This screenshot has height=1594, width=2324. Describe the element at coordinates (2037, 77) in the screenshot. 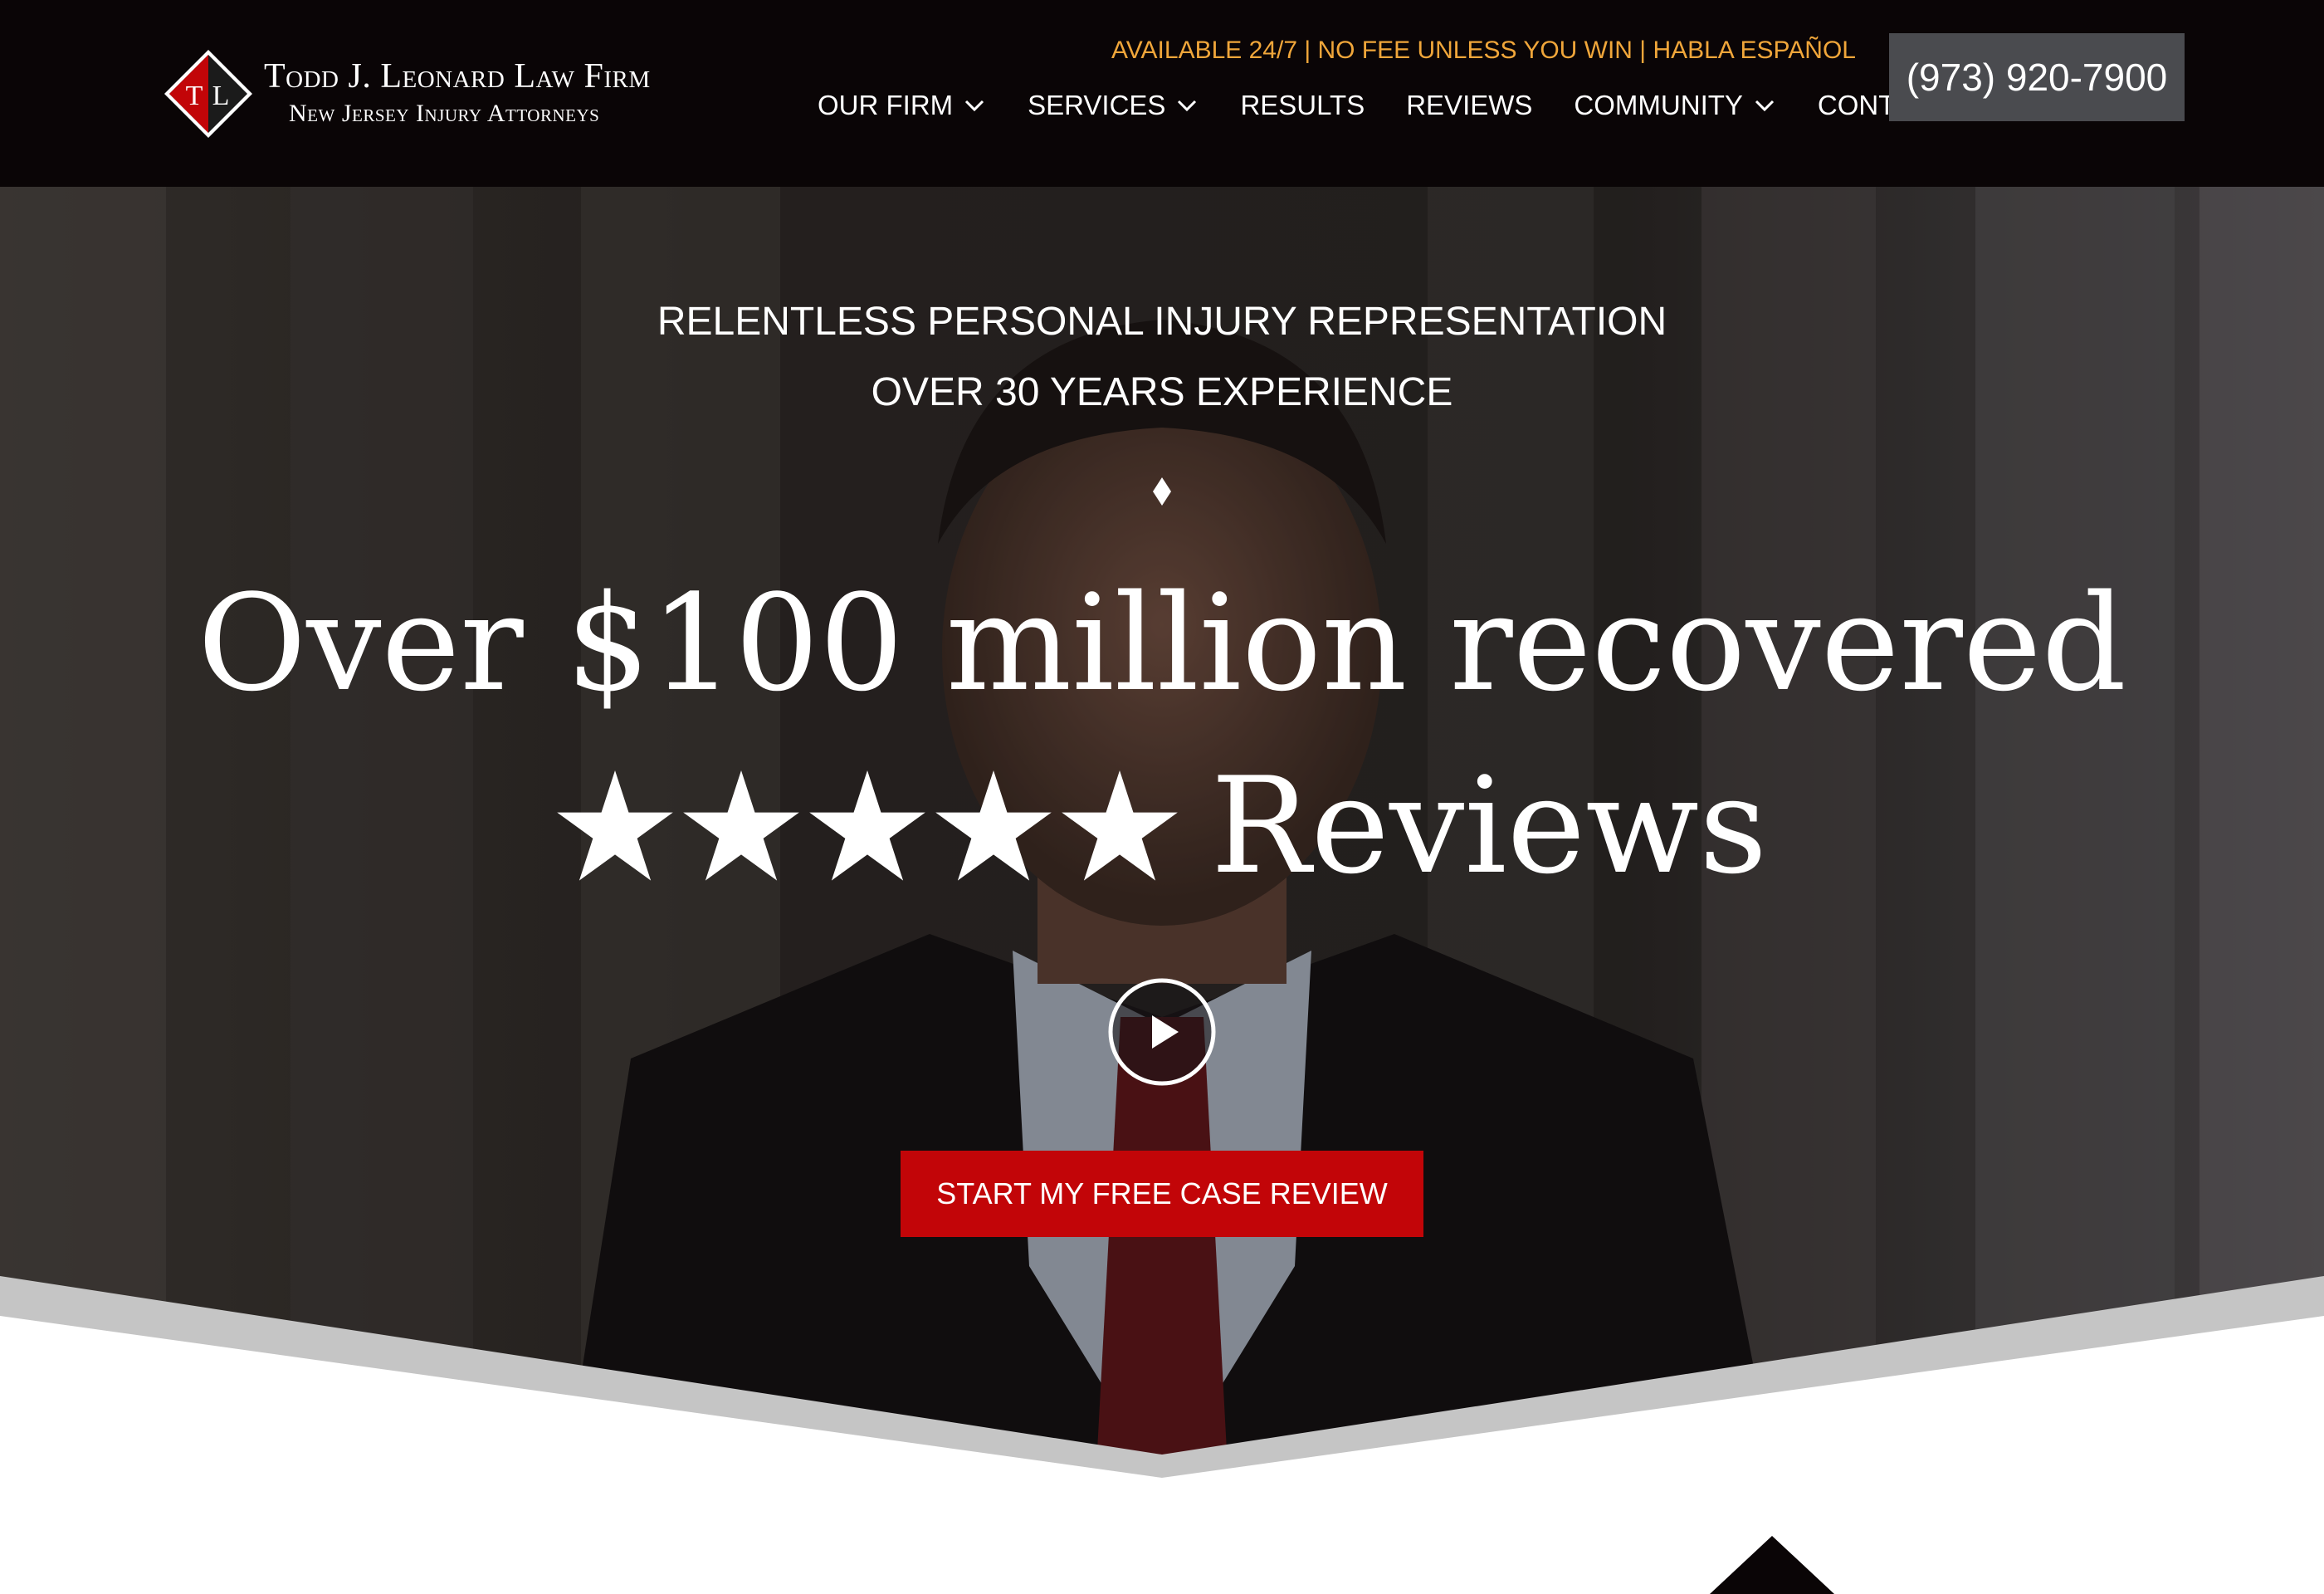

I see `phone-button: (973) 920-7900` at that location.